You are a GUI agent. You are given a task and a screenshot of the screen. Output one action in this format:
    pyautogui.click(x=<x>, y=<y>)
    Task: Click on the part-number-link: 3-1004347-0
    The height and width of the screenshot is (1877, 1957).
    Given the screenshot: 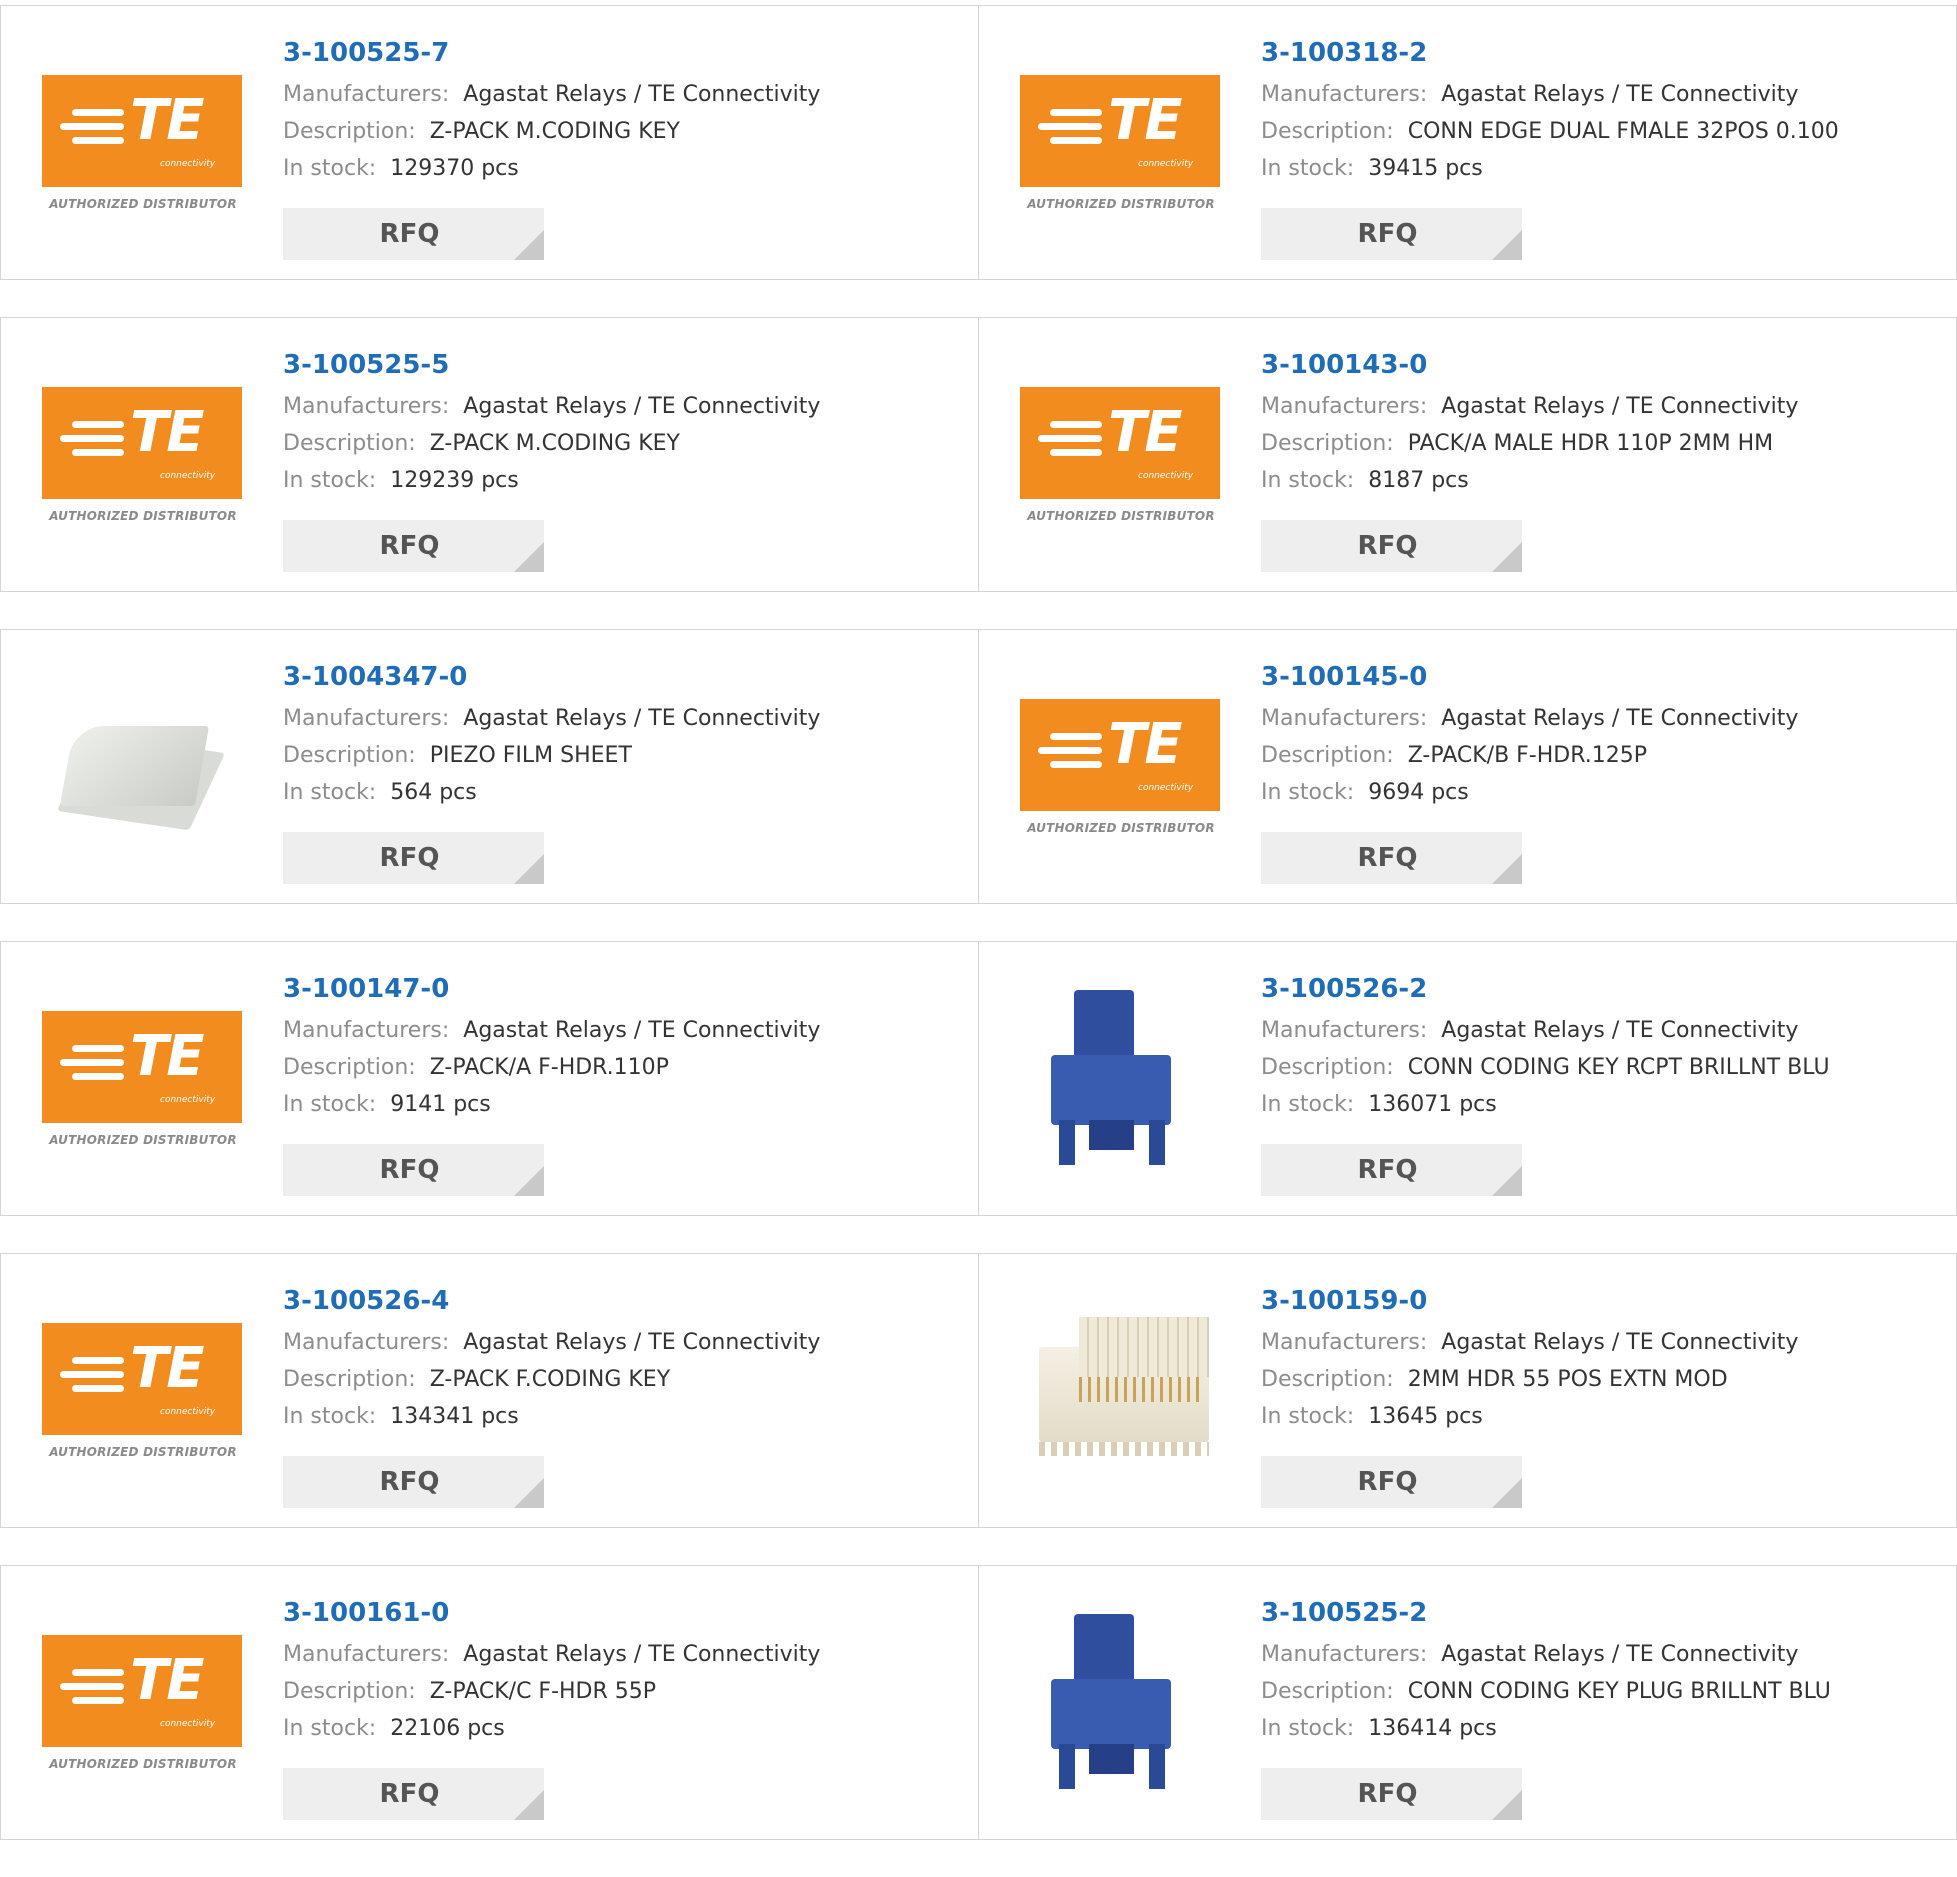 What is the action you would take?
    pyautogui.click(x=551, y=680)
    